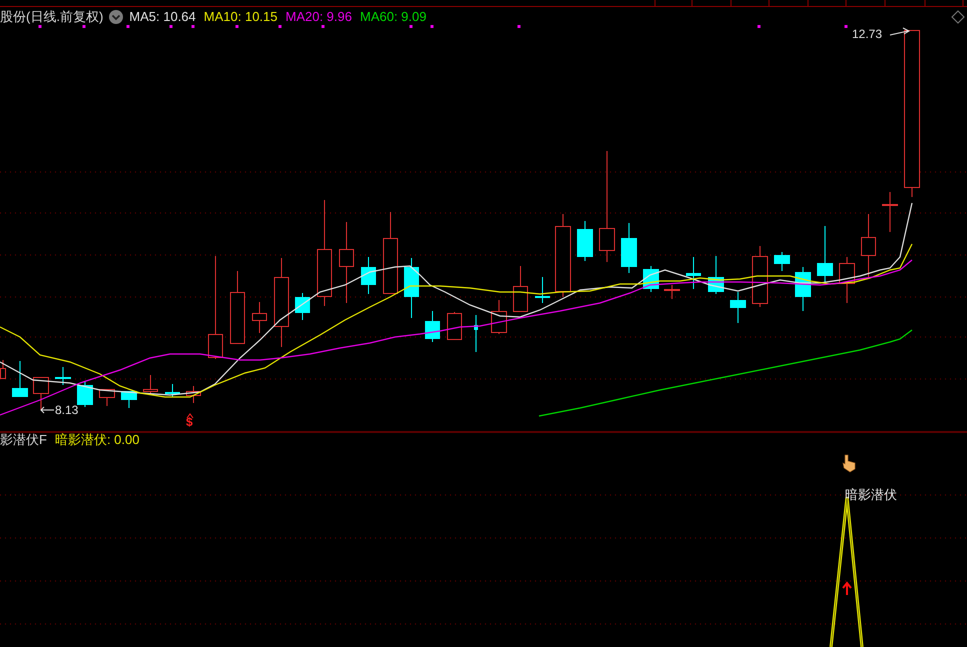  What do you see at coordinates (189, 422) in the screenshot?
I see `signal-marker: $` at bounding box center [189, 422].